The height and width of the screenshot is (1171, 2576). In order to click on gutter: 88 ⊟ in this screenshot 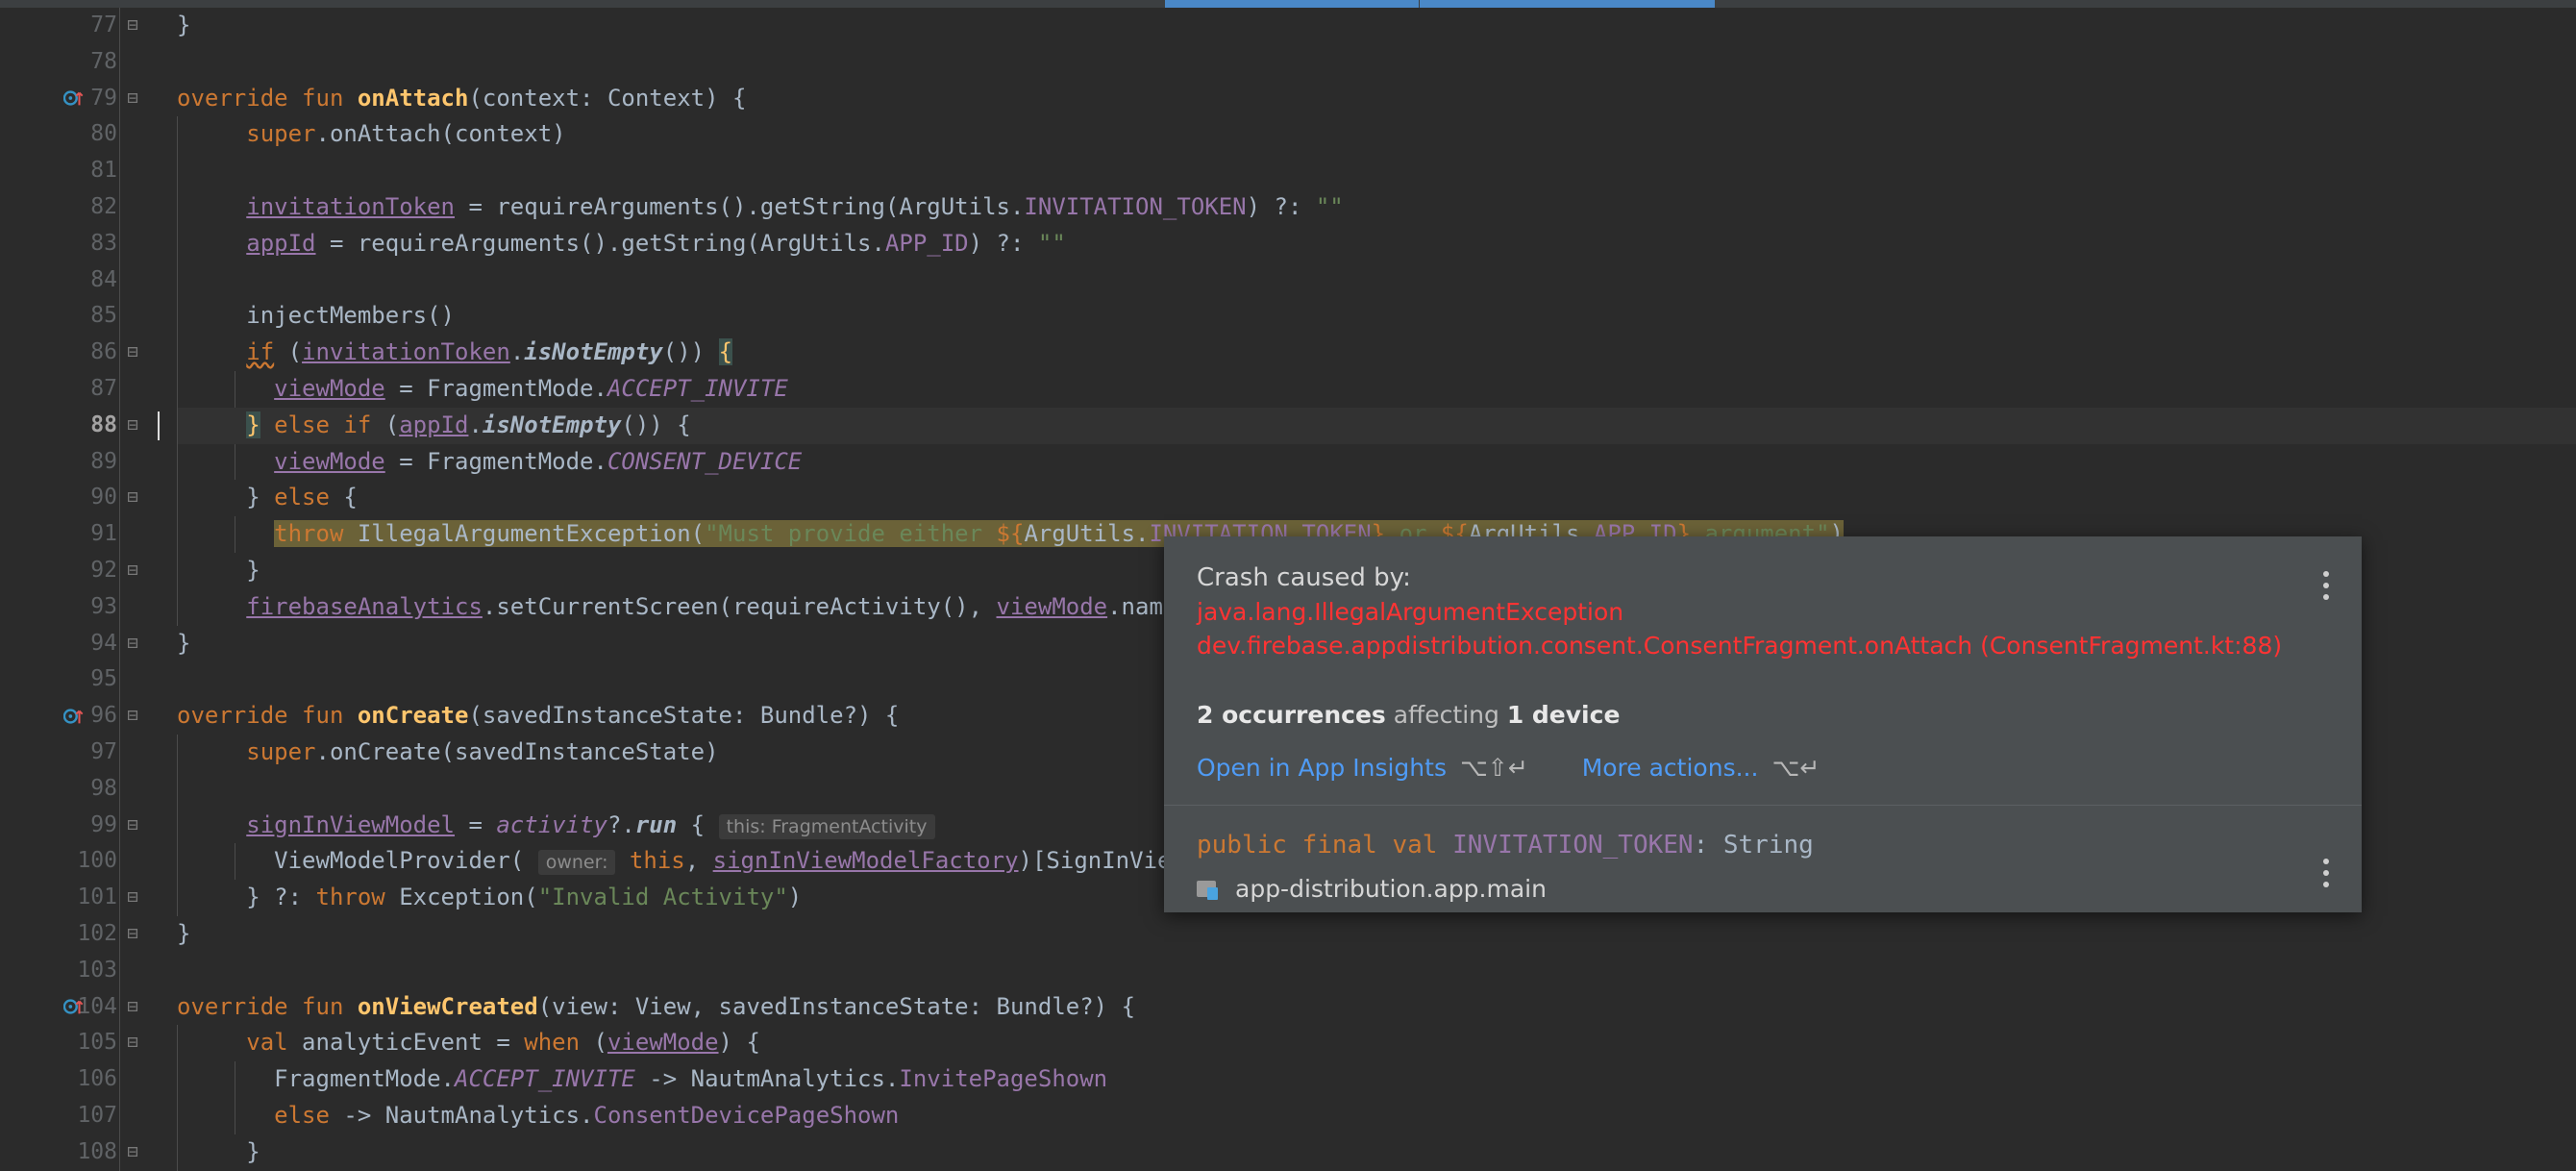, I will do `click(88, 425)`.